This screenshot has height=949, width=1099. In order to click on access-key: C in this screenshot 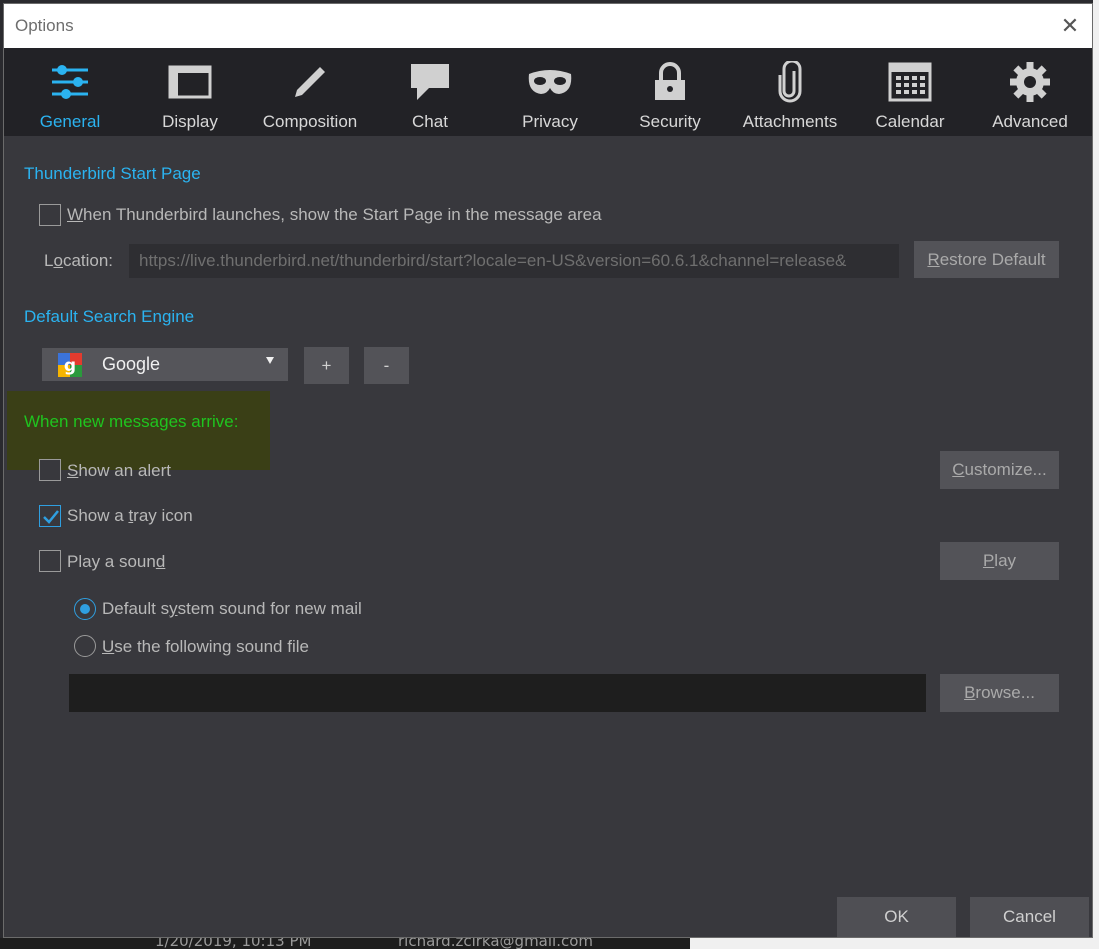, I will do `click(958, 469)`.